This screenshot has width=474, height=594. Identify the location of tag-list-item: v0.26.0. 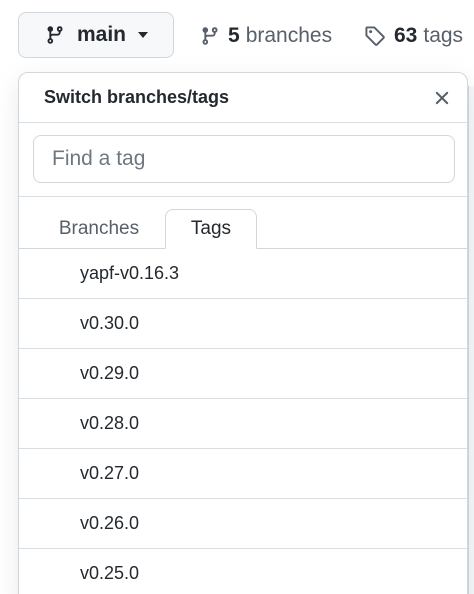
(243, 524).